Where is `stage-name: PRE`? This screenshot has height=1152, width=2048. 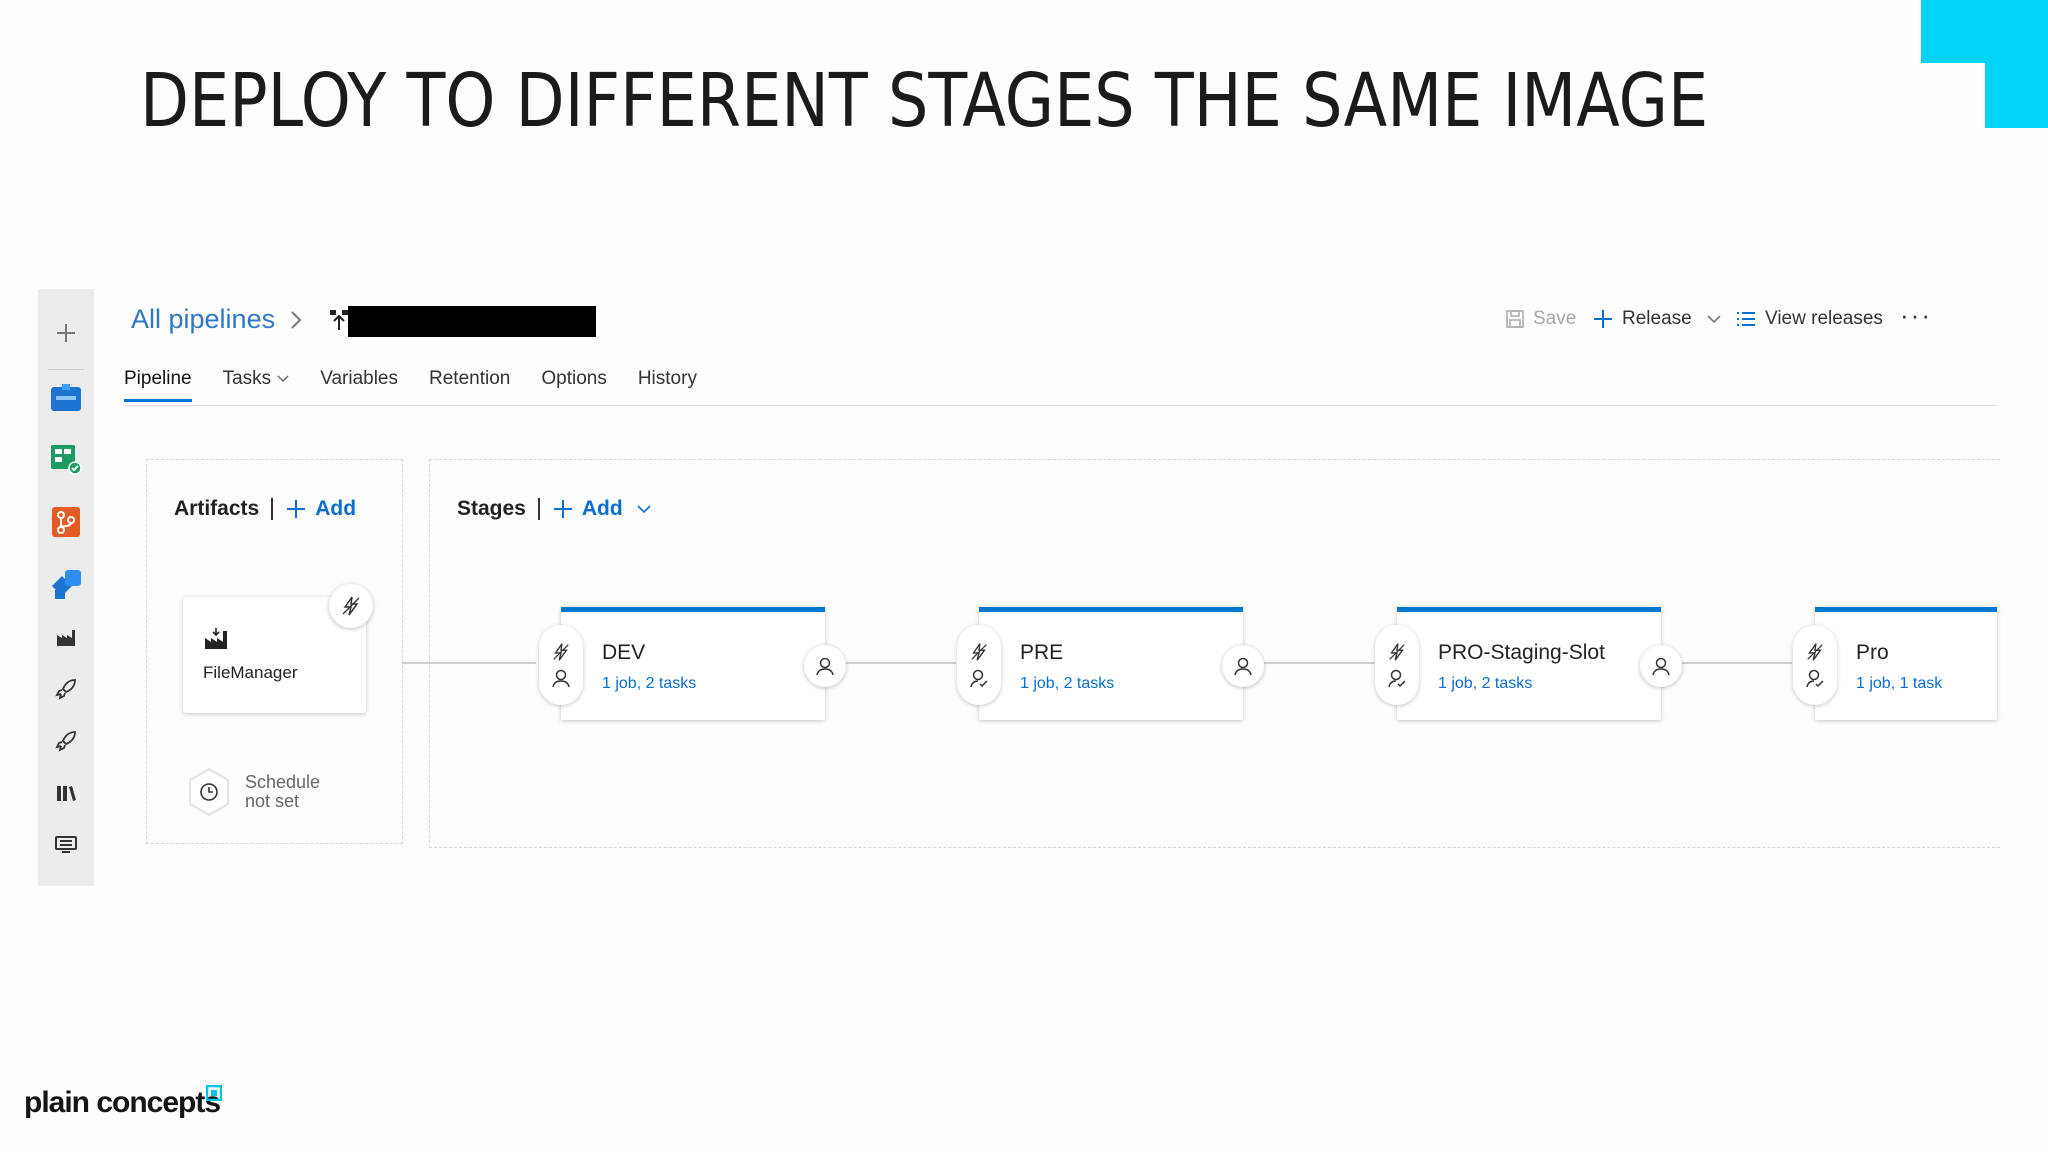
stage-name: PRE is located at coordinates (1042, 652).